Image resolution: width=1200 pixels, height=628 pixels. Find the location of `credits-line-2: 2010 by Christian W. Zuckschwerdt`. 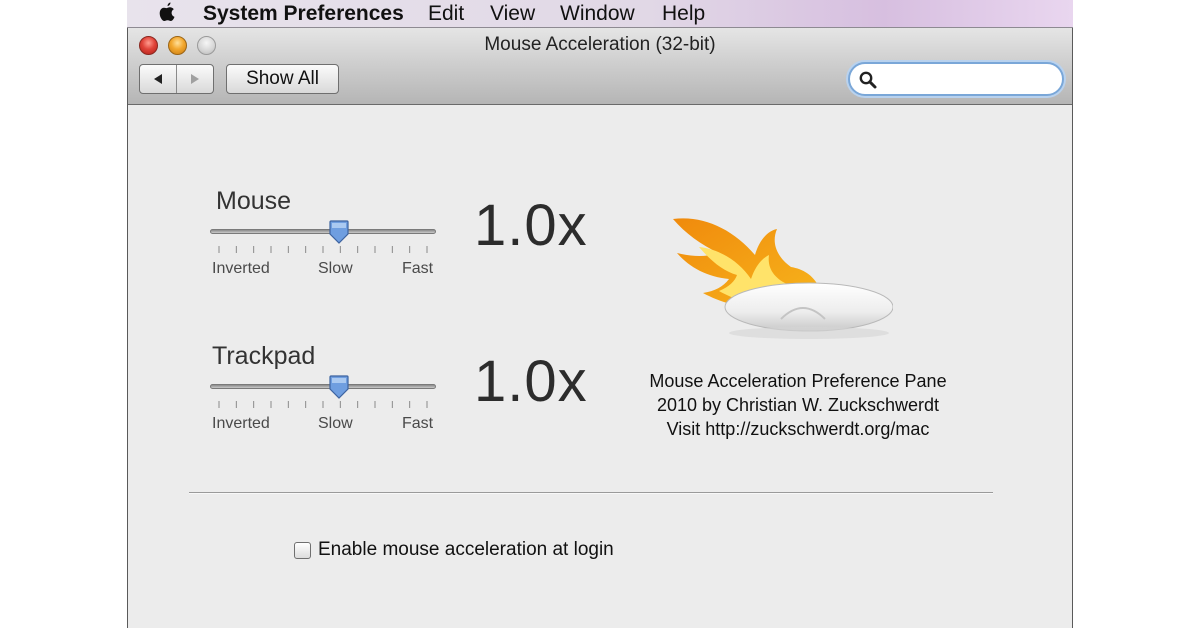

credits-line-2: 2010 by Christian W. Zuckschwerdt is located at coordinates (798, 405).